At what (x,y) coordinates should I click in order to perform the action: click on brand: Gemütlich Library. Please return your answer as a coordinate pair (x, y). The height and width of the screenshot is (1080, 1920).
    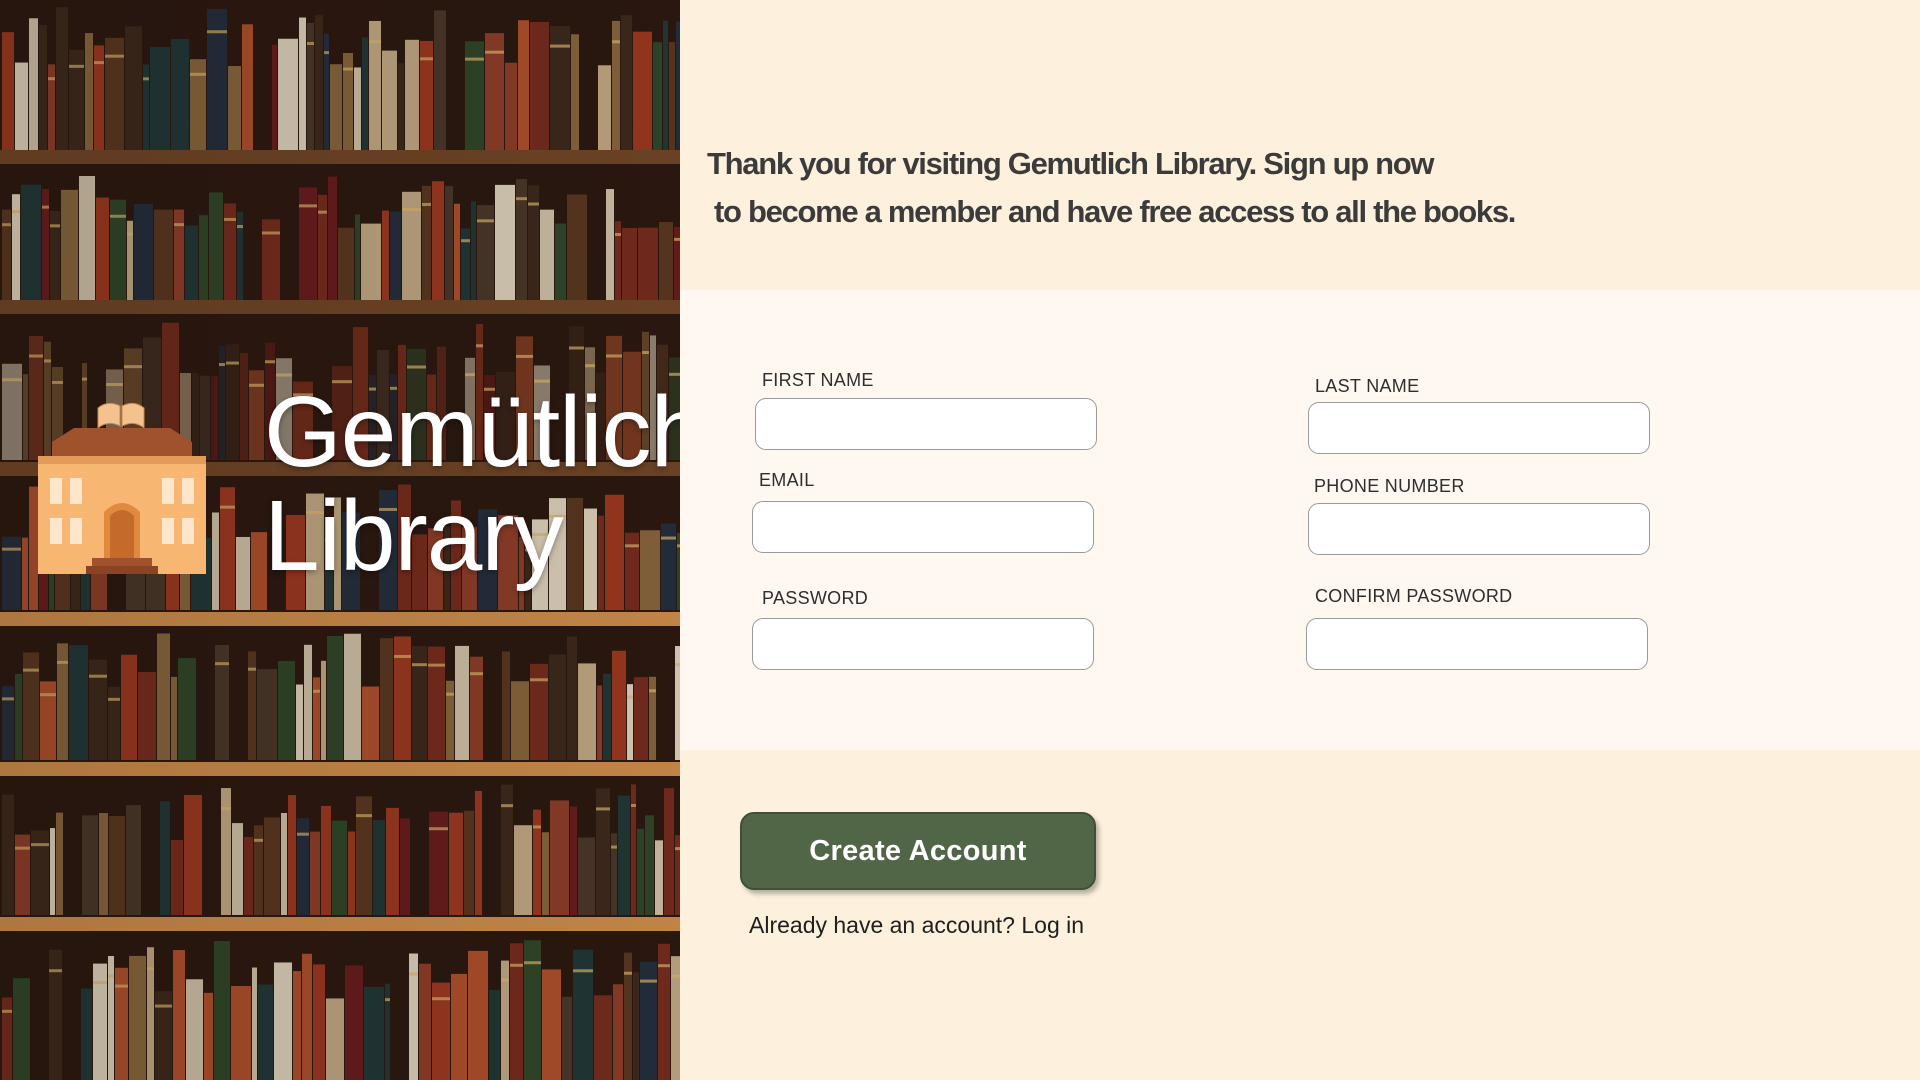
    Looking at the image, I should click on (358, 484).